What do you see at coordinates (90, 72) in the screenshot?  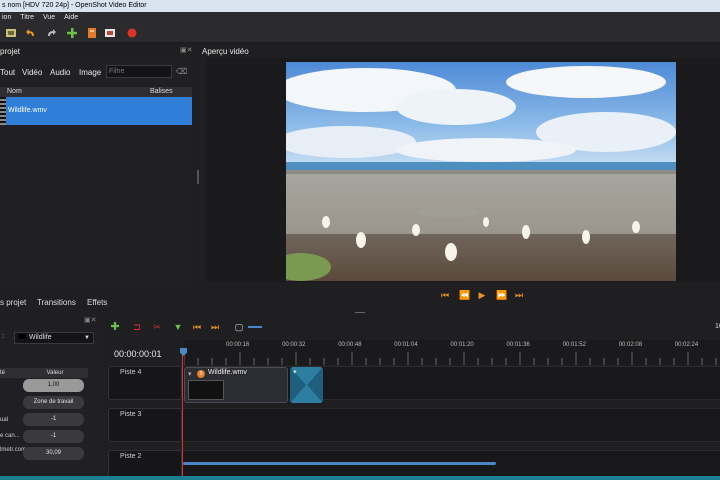 I see `tab-image: Image` at bounding box center [90, 72].